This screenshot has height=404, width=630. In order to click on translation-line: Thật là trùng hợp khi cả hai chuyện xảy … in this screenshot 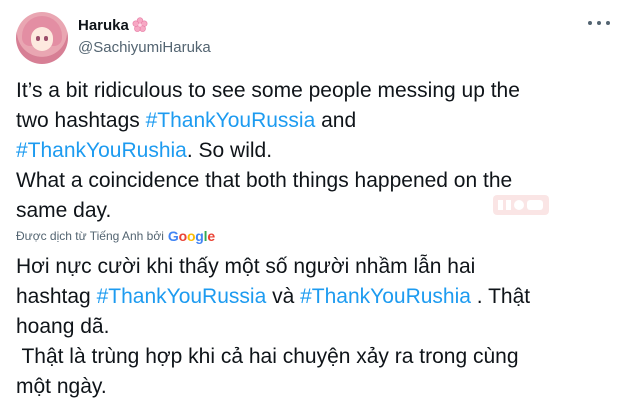, I will do `click(316, 357)`.